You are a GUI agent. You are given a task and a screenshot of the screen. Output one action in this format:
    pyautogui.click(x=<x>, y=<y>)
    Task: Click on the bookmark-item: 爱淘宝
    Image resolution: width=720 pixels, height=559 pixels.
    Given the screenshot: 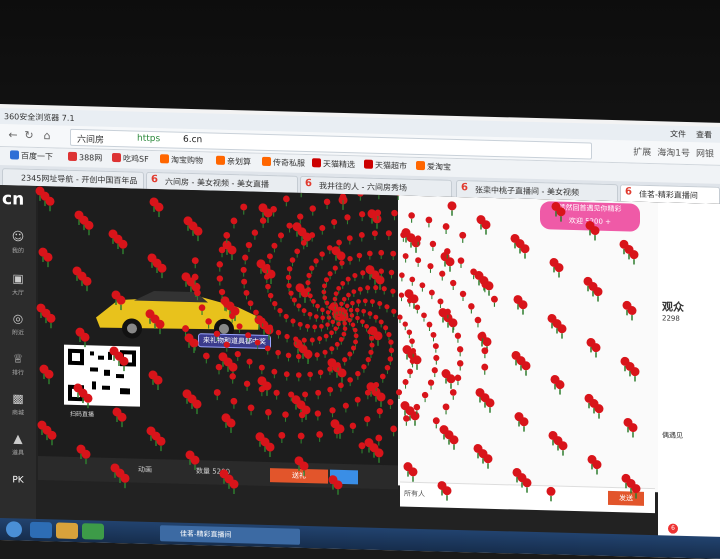 What is the action you would take?
    pyautogui.click(x=433, y=166)
    